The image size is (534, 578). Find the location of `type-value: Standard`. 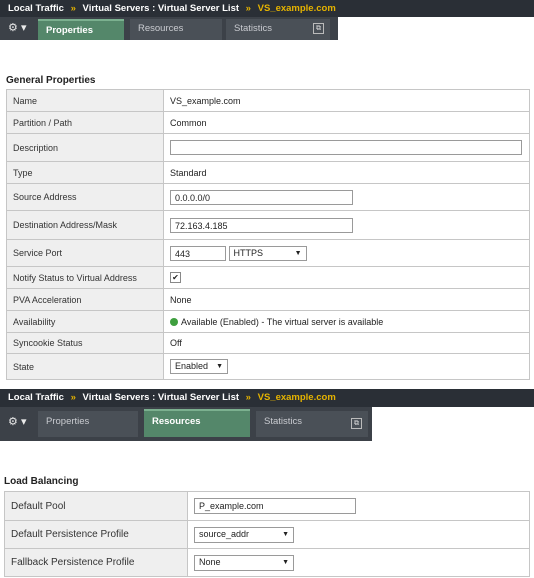

type-value: Standard is located at coordinates (346, 172).